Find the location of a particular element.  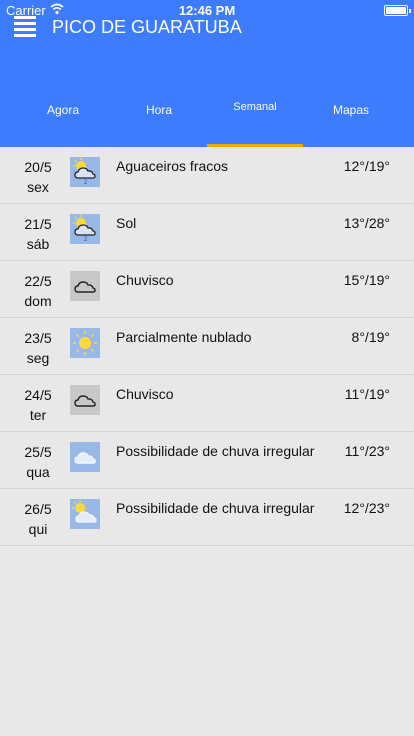

date-label: 21/5 is located at coordinates (38, 224).